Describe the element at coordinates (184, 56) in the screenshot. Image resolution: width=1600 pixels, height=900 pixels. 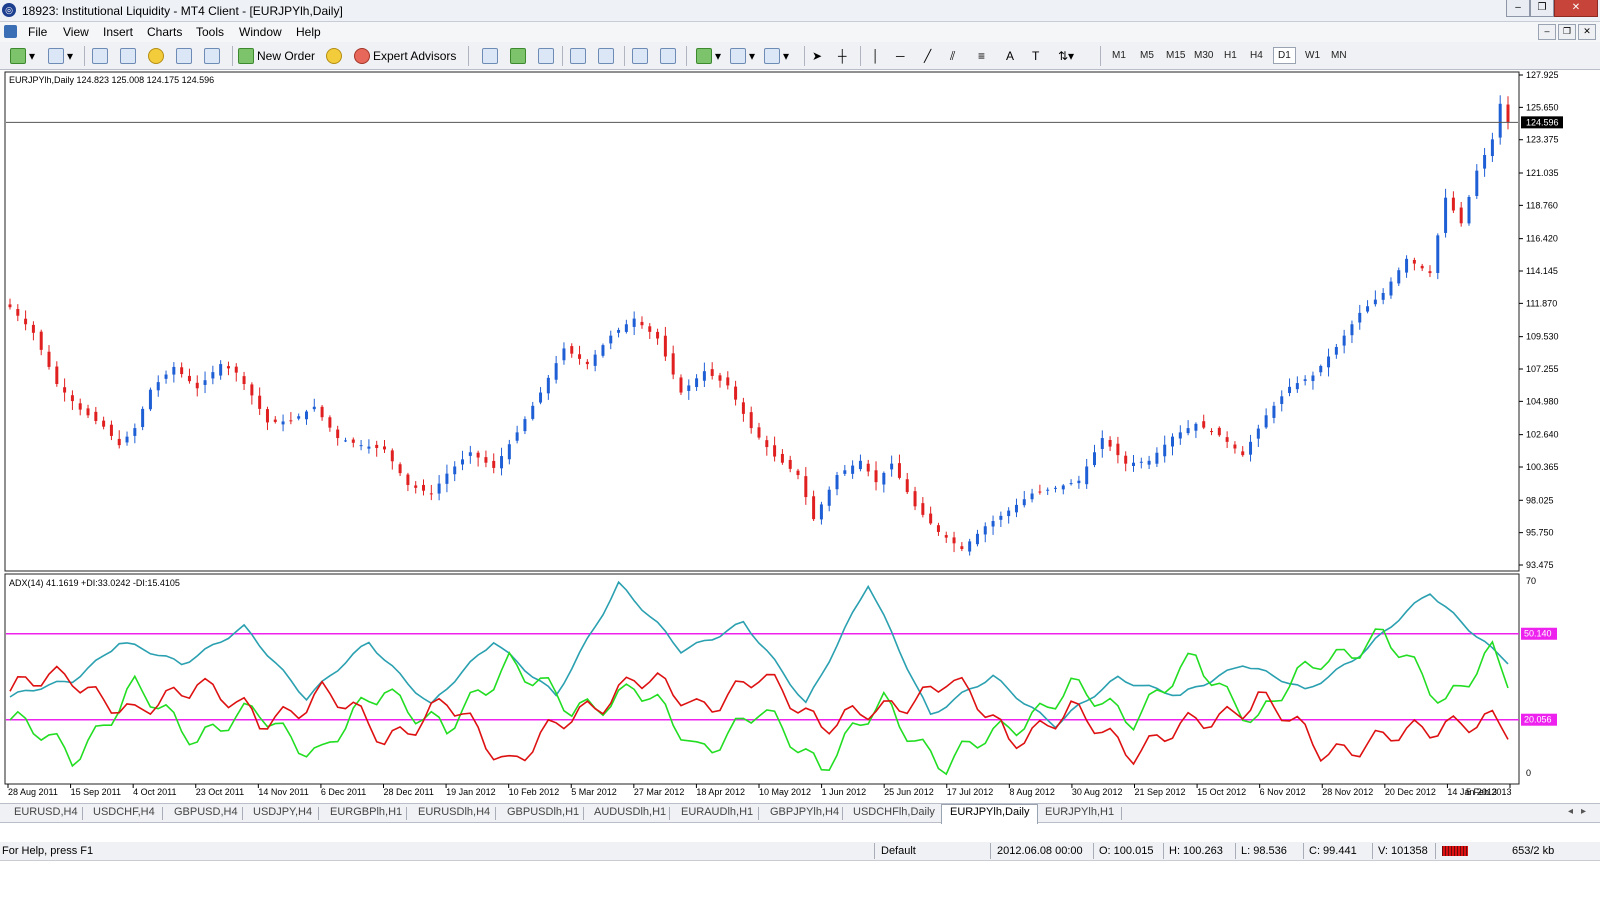
I see `terminal-button` at that location.